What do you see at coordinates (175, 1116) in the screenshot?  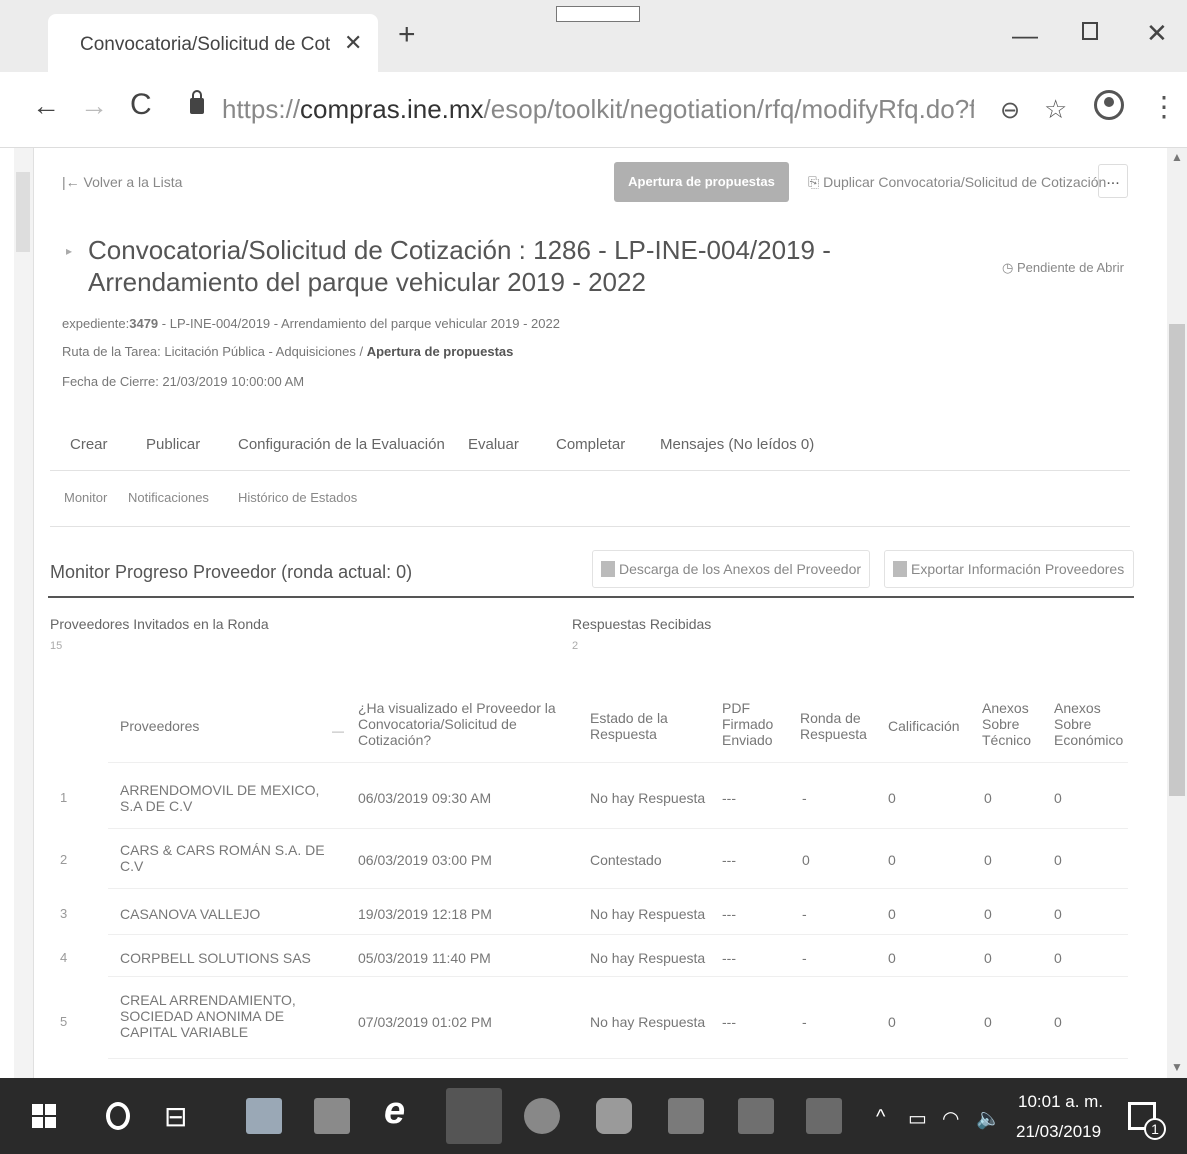 I see `task-view-icon: ⊟` at bounding box center [175, 1116].